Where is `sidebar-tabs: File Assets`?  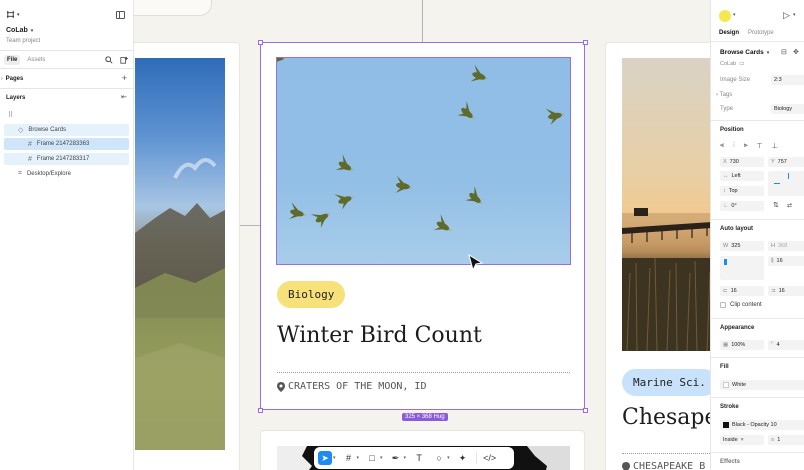 sidebar-tabs: File Assets is located at coordinates (26, 60).